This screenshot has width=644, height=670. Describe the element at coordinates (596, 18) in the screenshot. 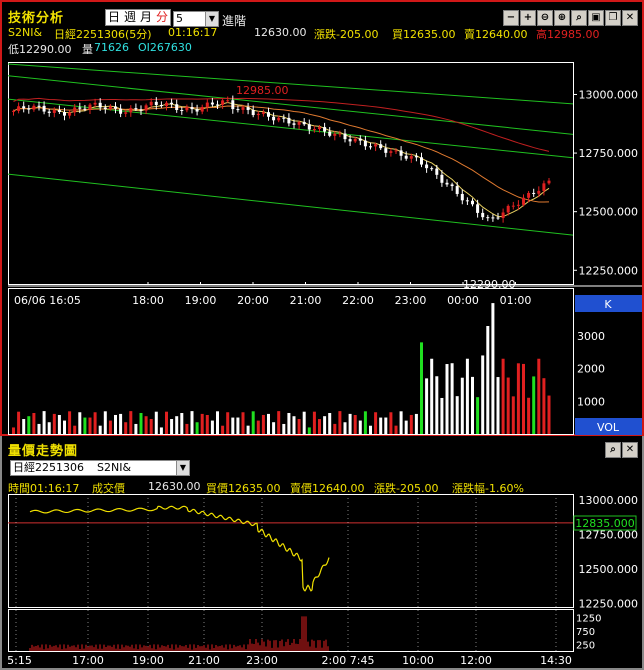

I see `save-icon: ▣` at that location.